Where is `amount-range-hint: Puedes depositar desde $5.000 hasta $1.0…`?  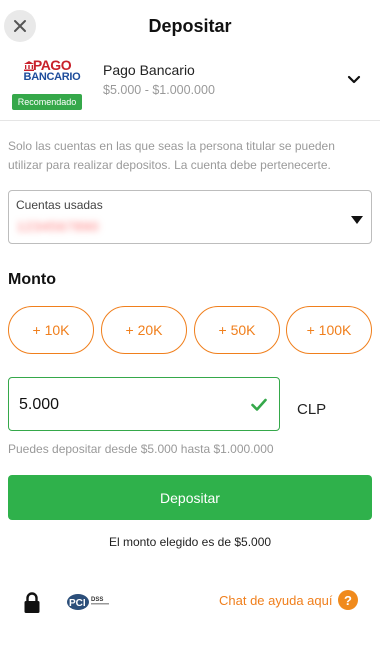
amount-range-hint: Puedes depositar desde $5.000 hasta $1.0… is located at coordinates (141, 449).